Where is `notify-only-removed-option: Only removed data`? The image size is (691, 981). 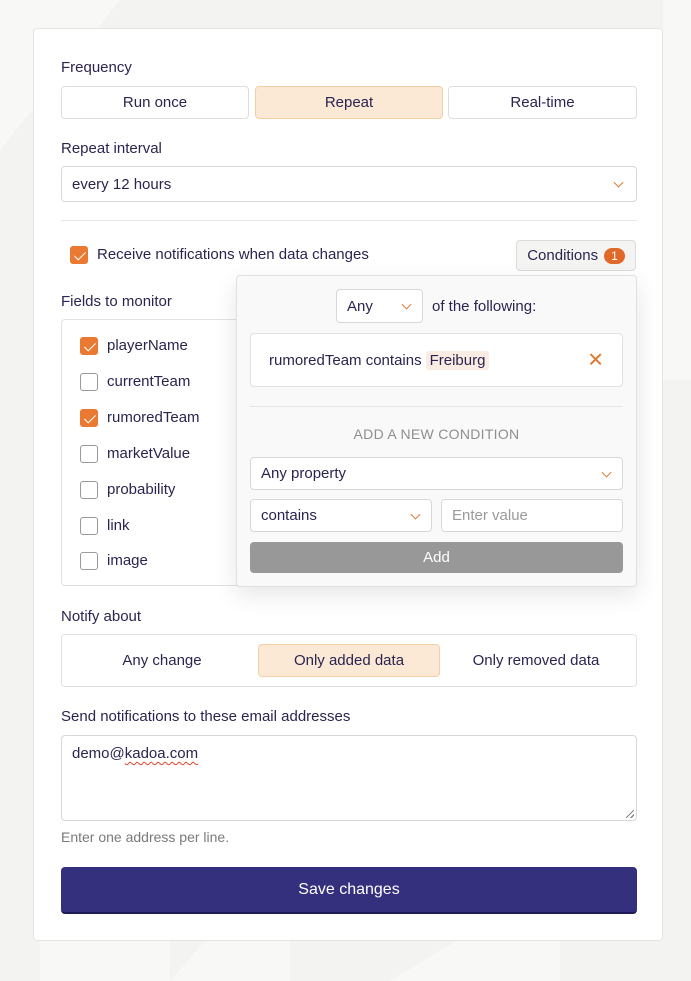
notify-only-removed-option: Only removed data is located at coordinates (536, 660).